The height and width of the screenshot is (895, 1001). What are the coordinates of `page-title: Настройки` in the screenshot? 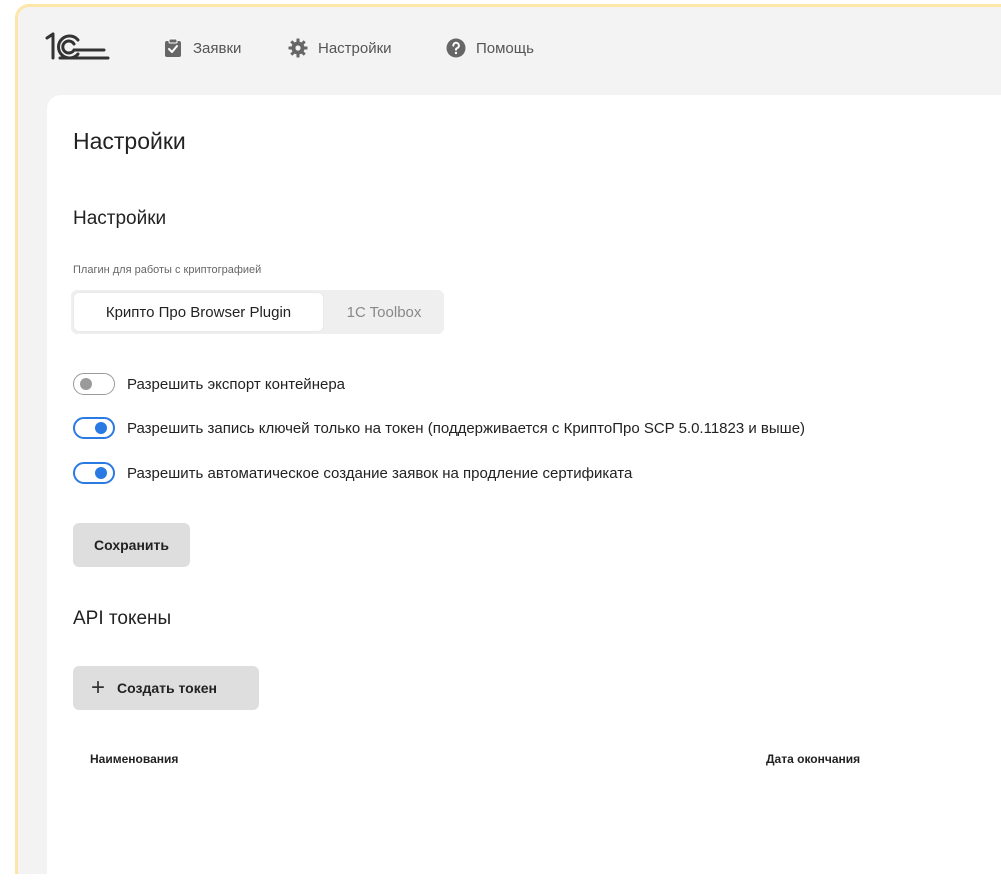 It's located at (129, 141).